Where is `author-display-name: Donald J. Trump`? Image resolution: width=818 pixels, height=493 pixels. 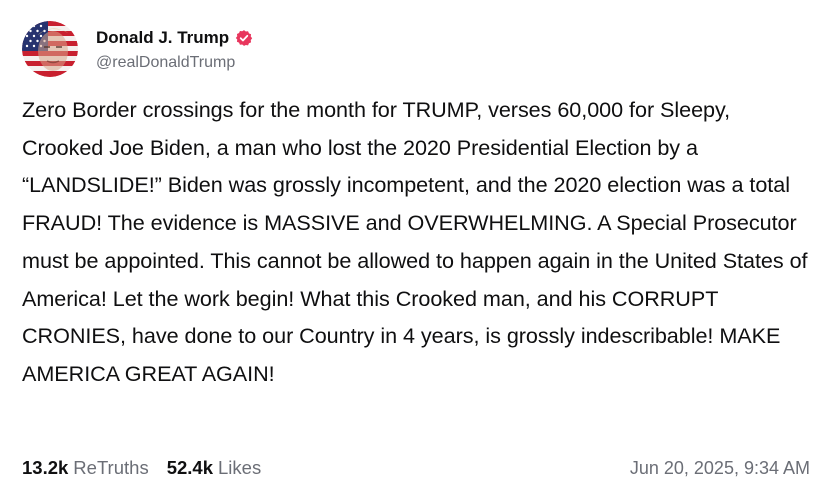 author-display-name: Donald J. Trump is located at coordinates (162, 38).